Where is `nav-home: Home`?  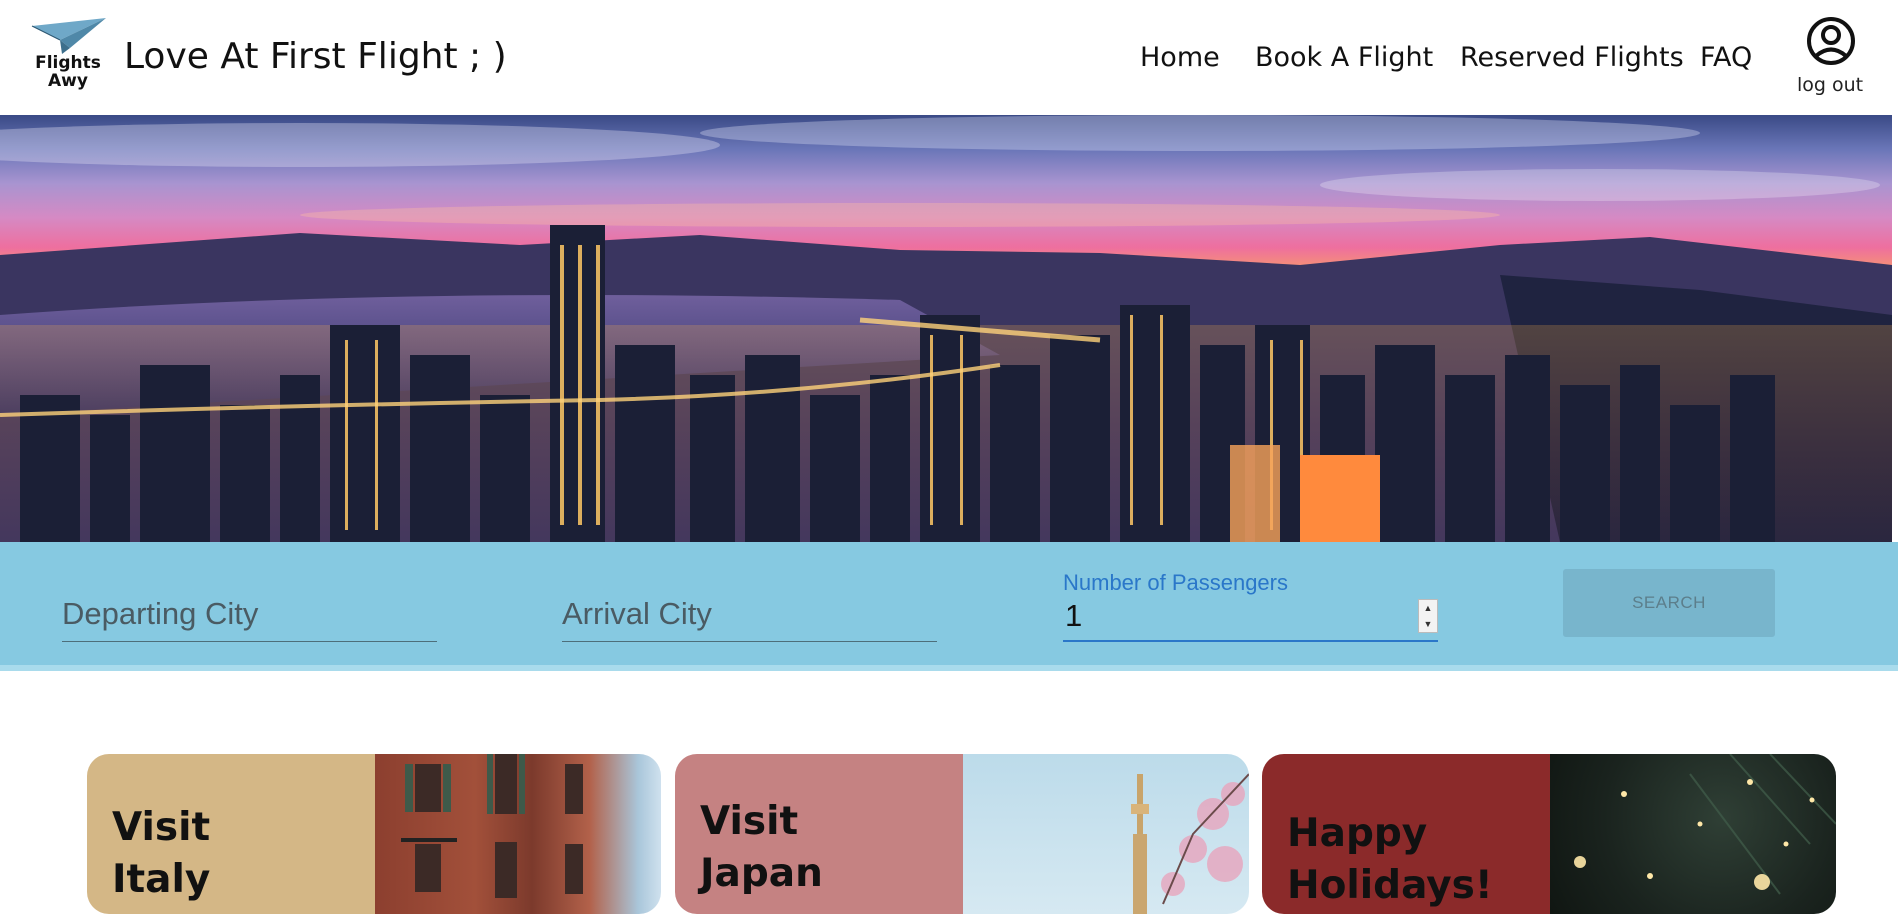
nav-home: Home is located at coordinates (1180, 57).